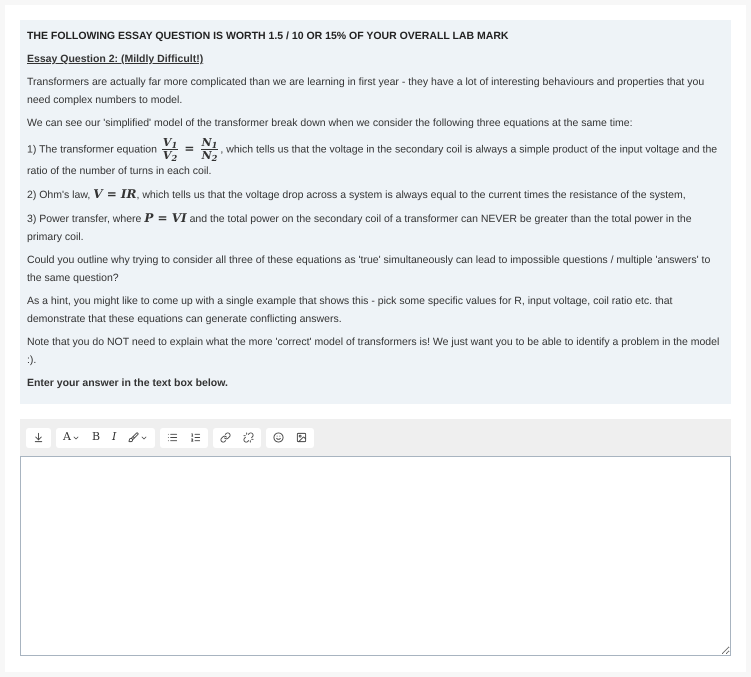  What do you see at coordinates (38, 437) in the screenshot?
I see `toggle-toolbar-icon` at bounding box center [38, 437].